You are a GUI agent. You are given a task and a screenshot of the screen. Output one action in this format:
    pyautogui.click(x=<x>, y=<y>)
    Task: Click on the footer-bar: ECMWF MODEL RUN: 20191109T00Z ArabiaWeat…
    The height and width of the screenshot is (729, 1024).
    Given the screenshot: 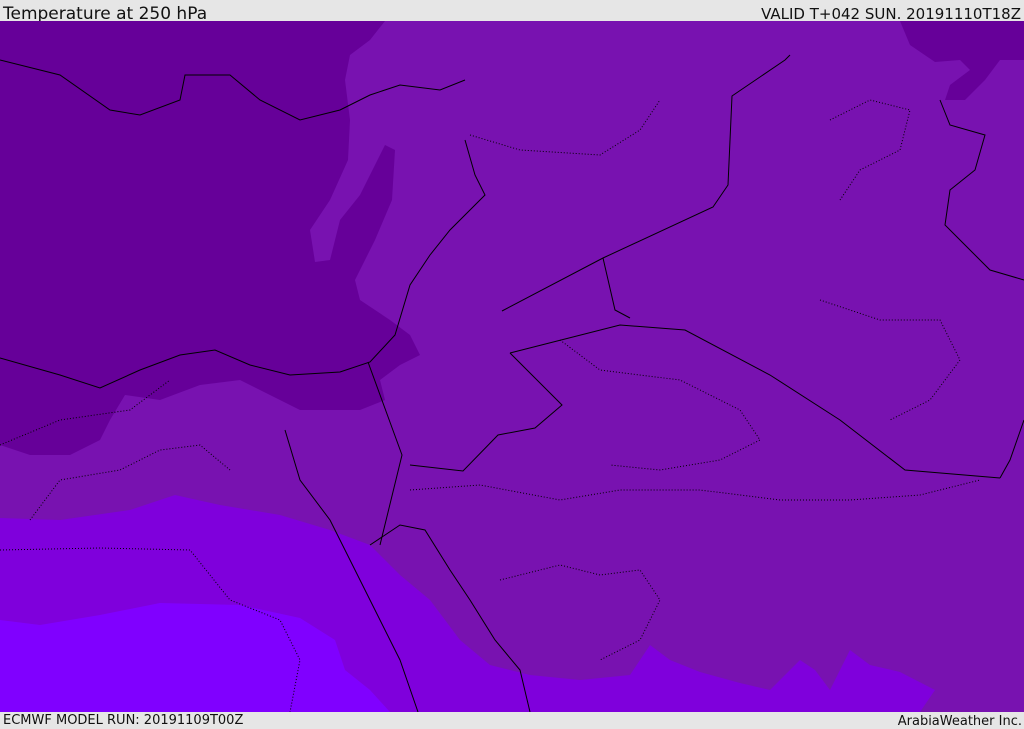 What is the action you would take?
    pyautogui.click(x=512, y=720)
    